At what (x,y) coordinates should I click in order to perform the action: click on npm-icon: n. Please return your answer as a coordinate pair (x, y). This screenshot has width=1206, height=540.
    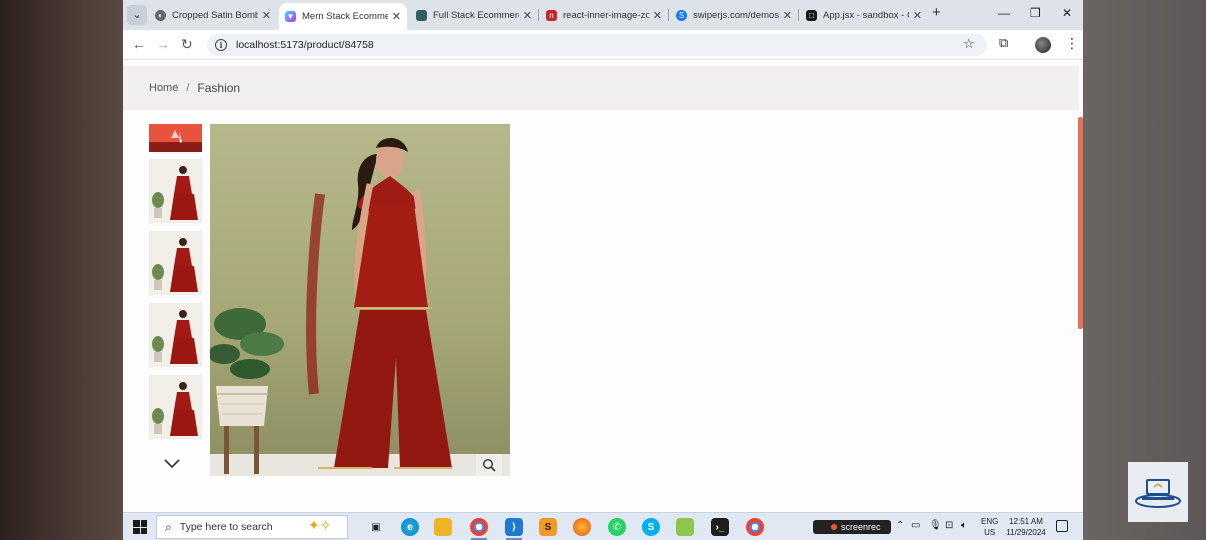
    Looking at the image, I should click on (551, 15).